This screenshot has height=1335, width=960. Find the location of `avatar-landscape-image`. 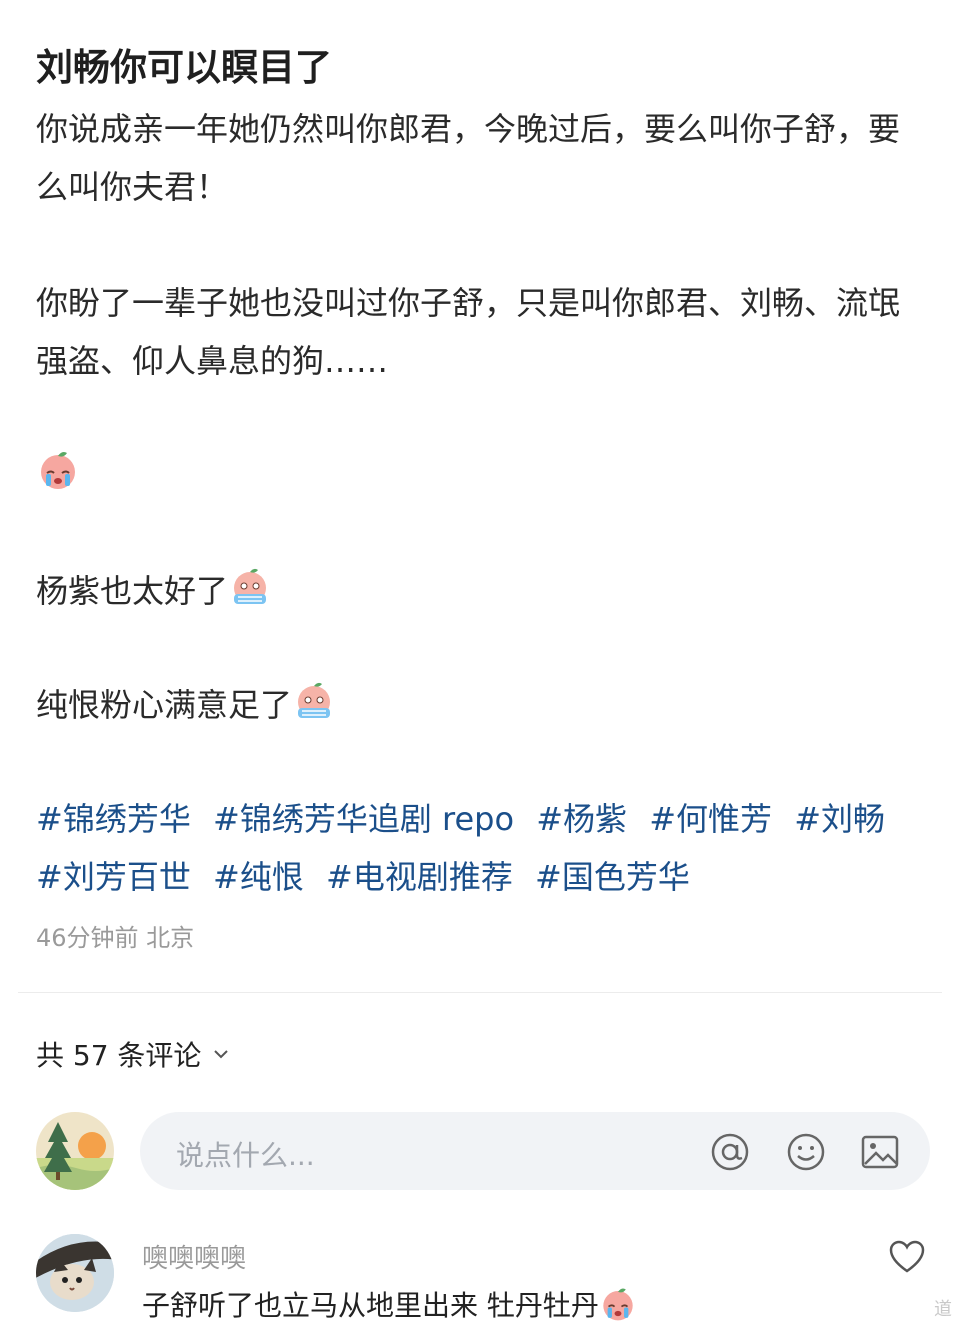

avatar-landscape-image is located at coordinates (75, 1151).